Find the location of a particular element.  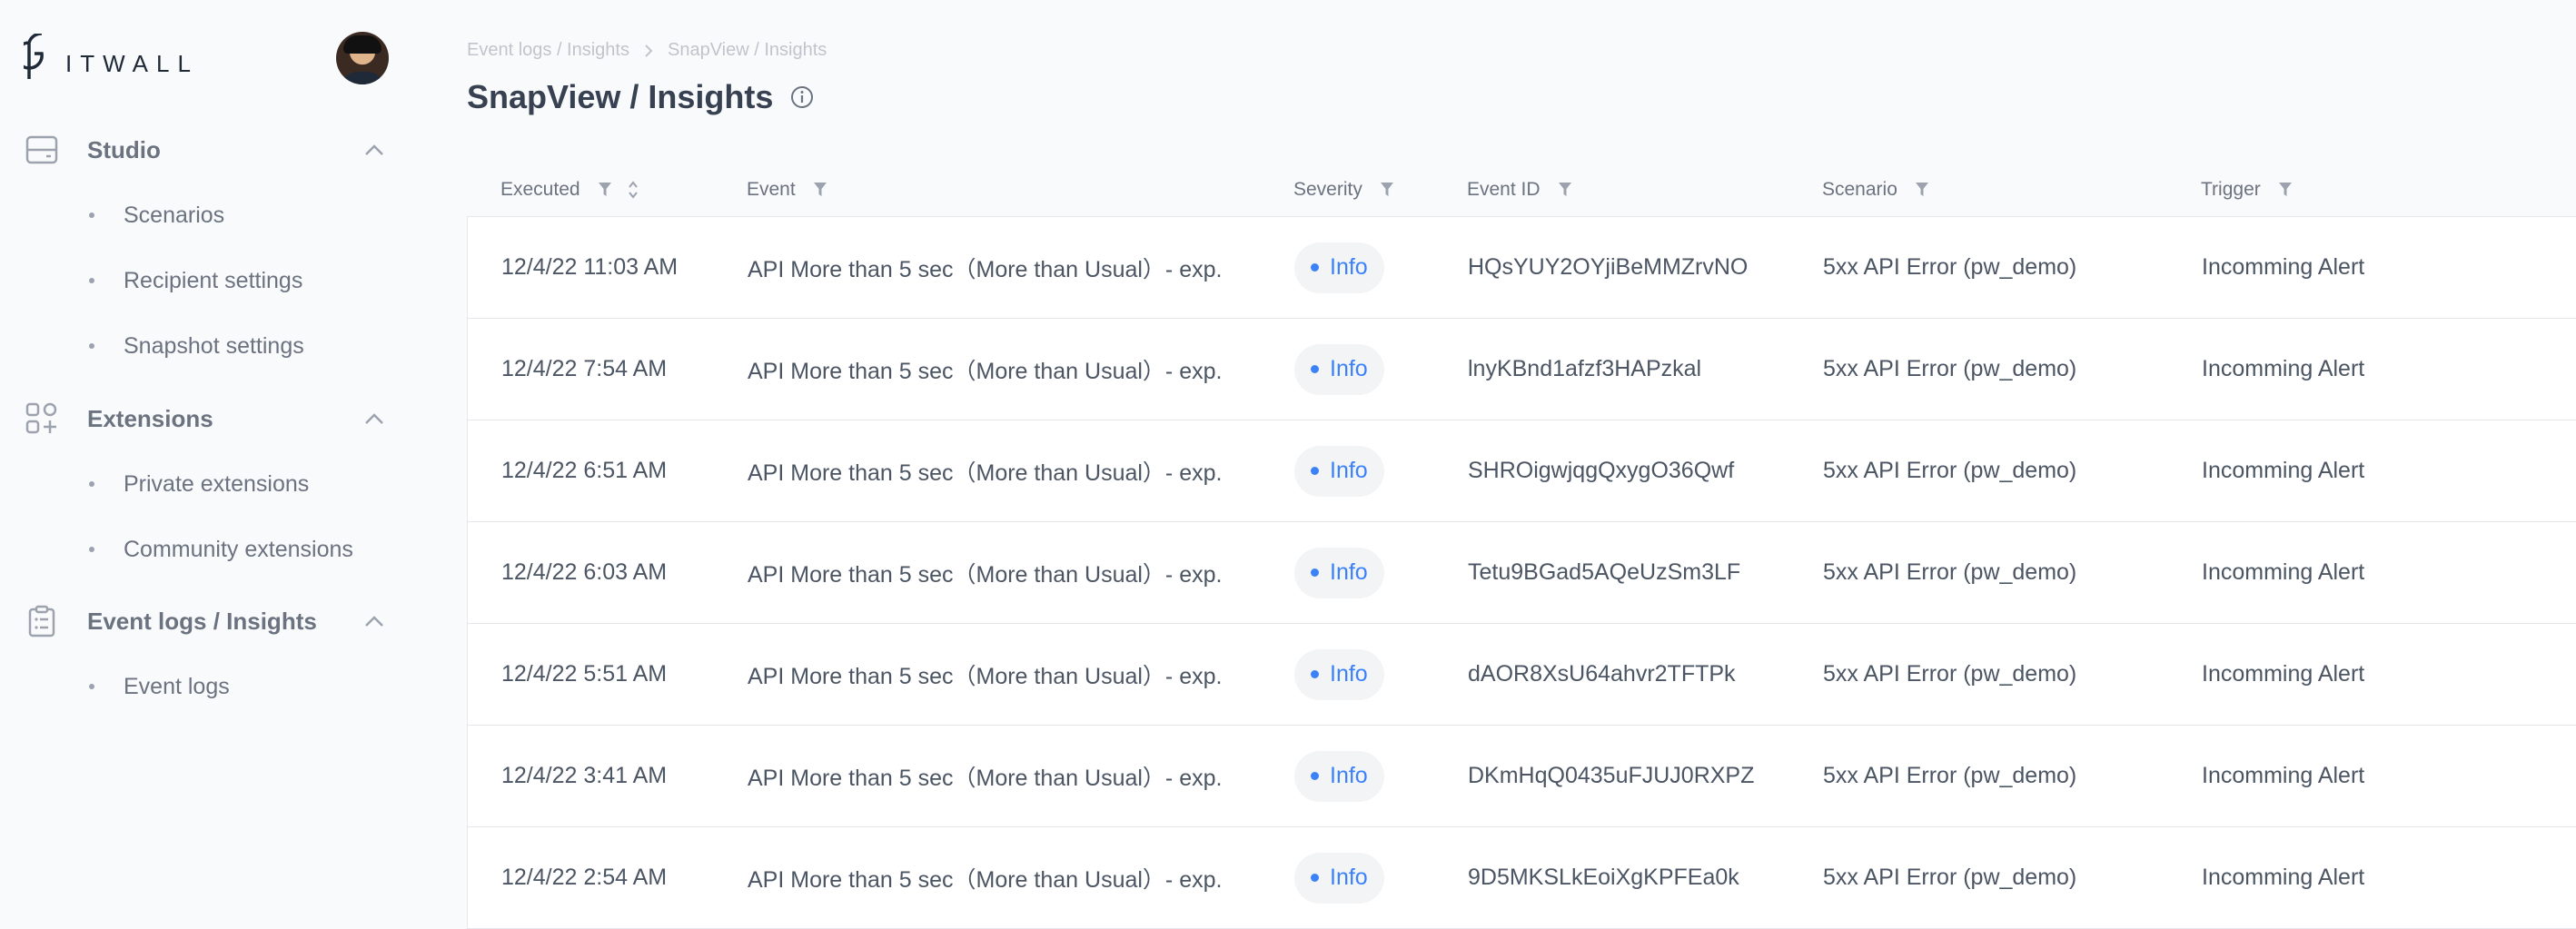

cell-event-id: lnyKBnd1afzf3HAPzkal is located at coordinates (1585, 368).